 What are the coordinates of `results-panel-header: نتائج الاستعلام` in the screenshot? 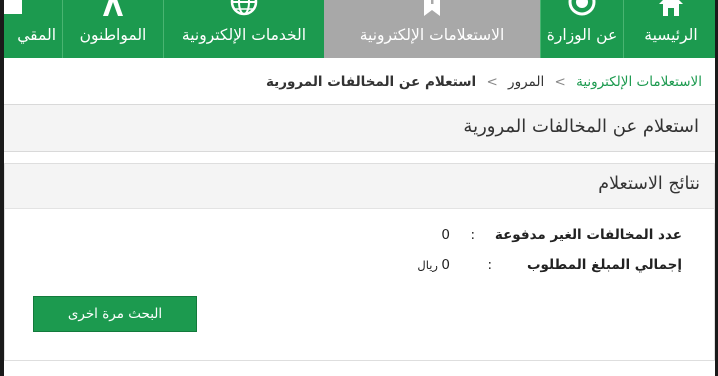 It's located at (359, 186).